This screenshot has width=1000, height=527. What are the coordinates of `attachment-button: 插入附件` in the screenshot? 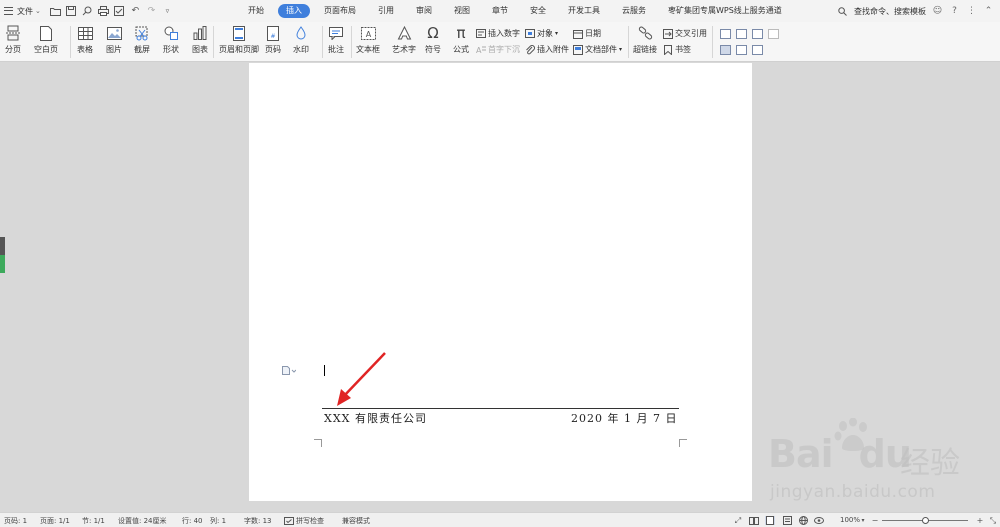 It's located at (547, 49).